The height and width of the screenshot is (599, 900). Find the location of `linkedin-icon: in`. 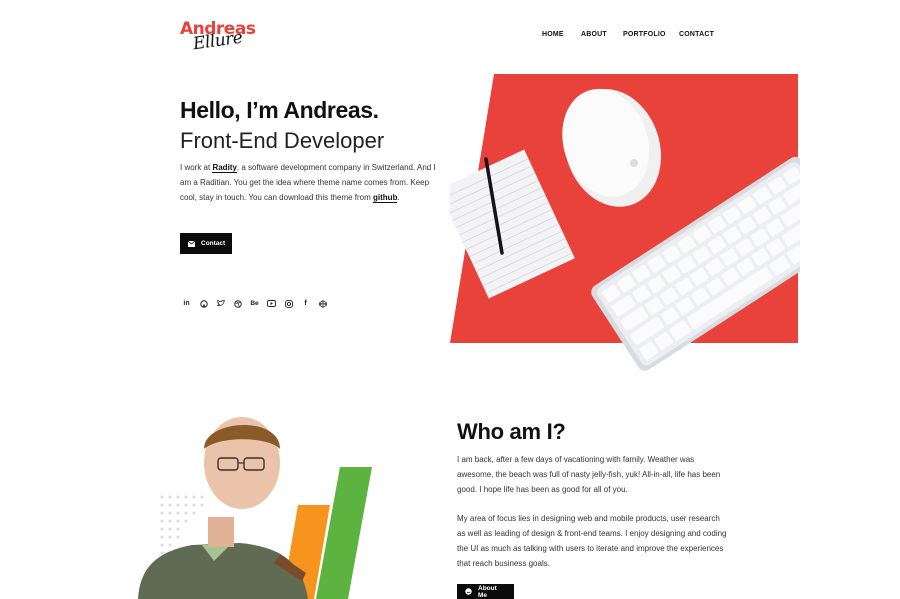

linkedin-icon: in is located at coordinates (186, 303).